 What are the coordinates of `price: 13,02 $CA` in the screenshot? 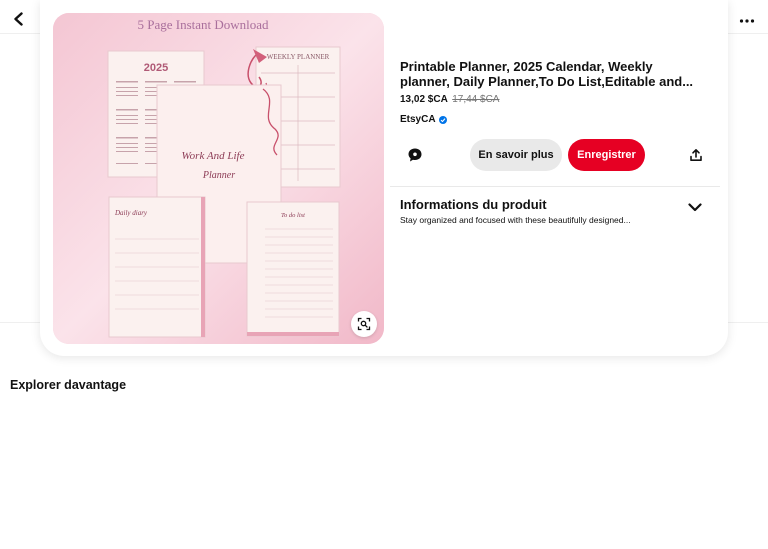 It's located at (424, 99).